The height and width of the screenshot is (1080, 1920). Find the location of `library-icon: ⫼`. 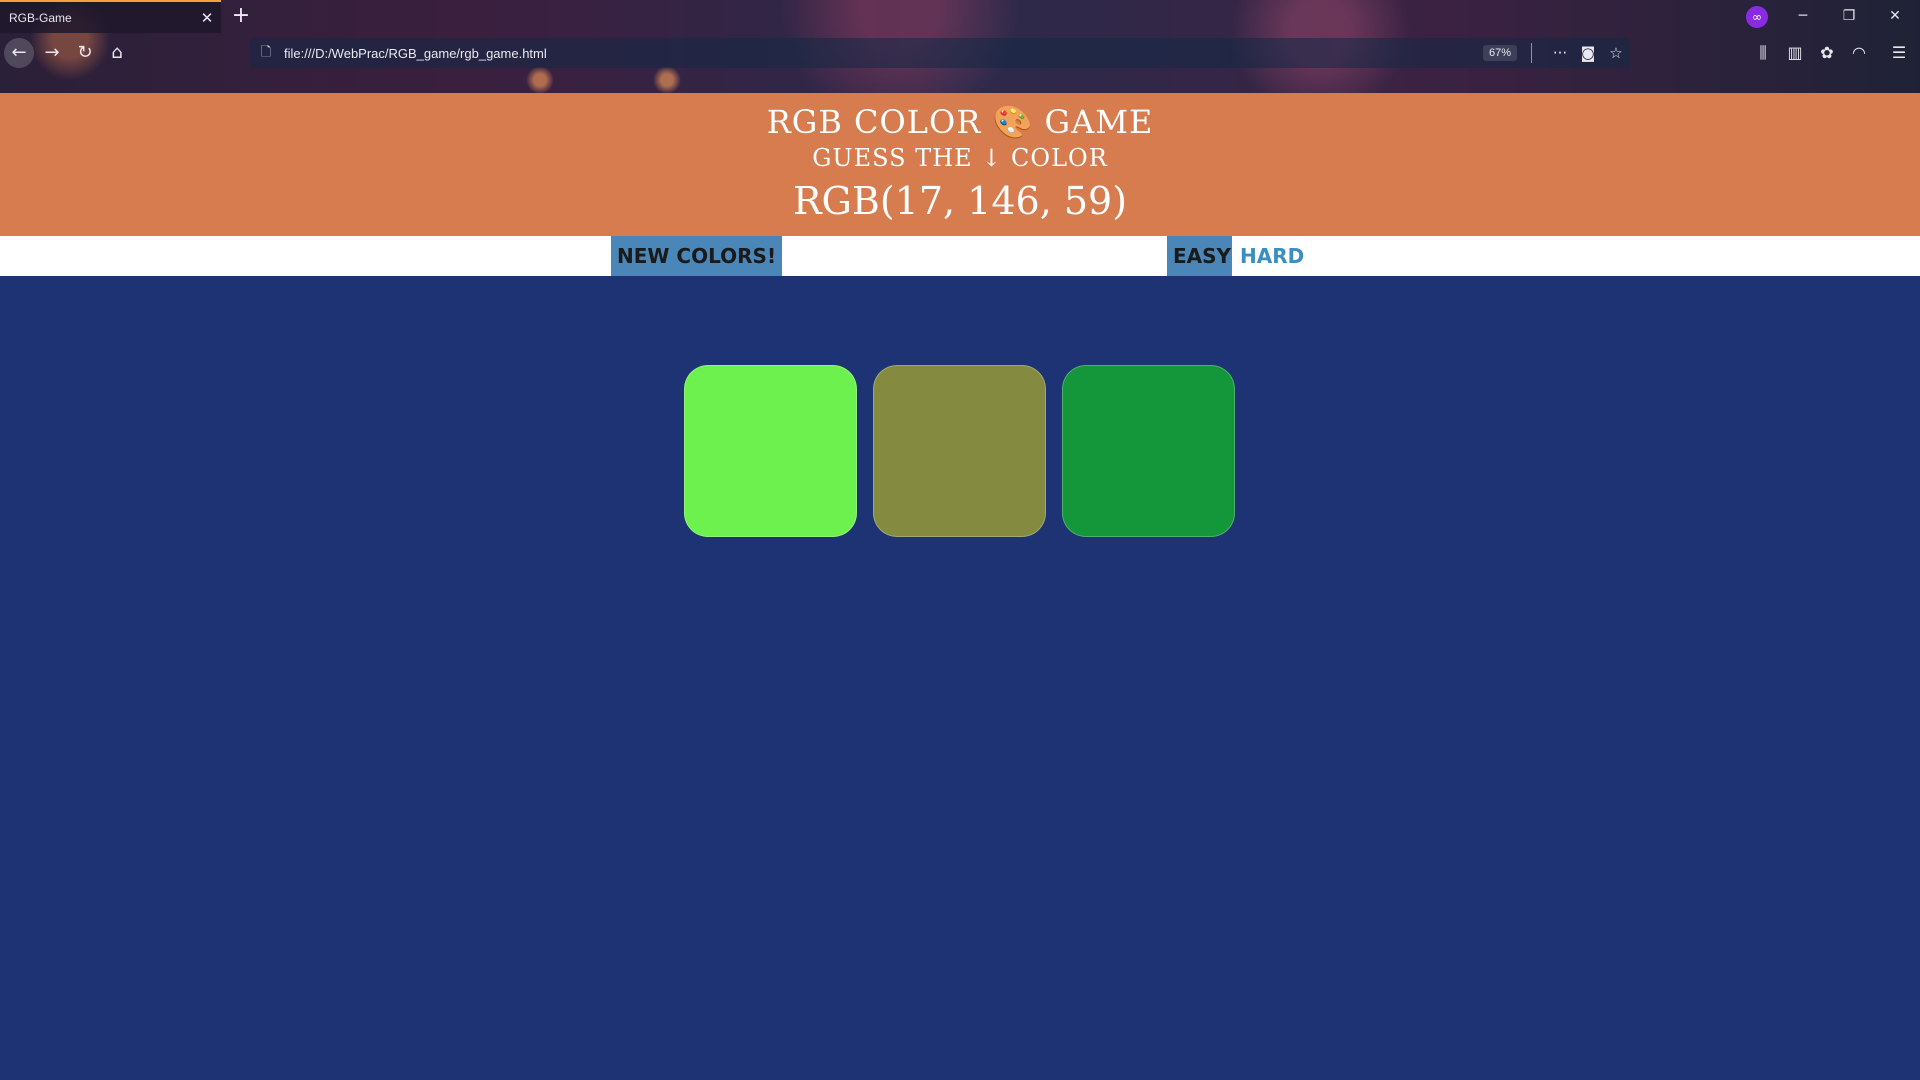

library-icon: ⫼ is located at coordinates (1763, 53).